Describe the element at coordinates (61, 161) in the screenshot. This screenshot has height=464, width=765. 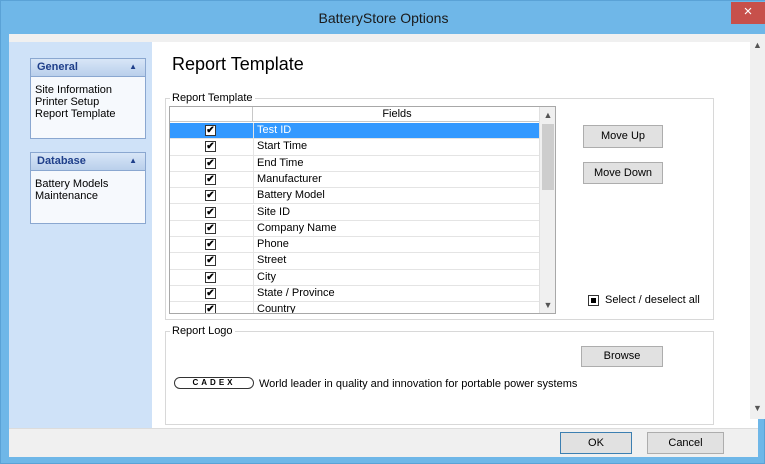
I see `database-section-title: Database` at that location.